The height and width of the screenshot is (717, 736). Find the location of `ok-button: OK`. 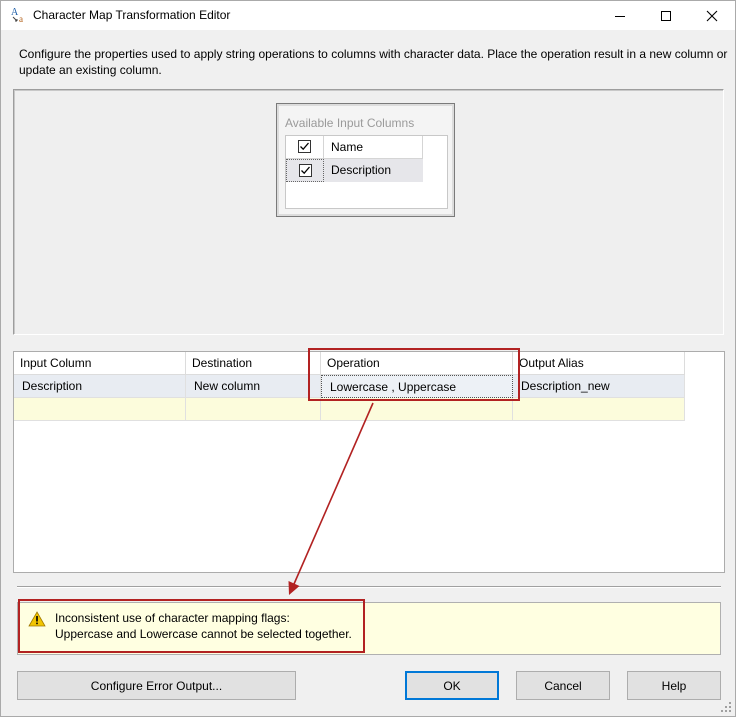

ok-button: OK is located at coordinates (452, 685).